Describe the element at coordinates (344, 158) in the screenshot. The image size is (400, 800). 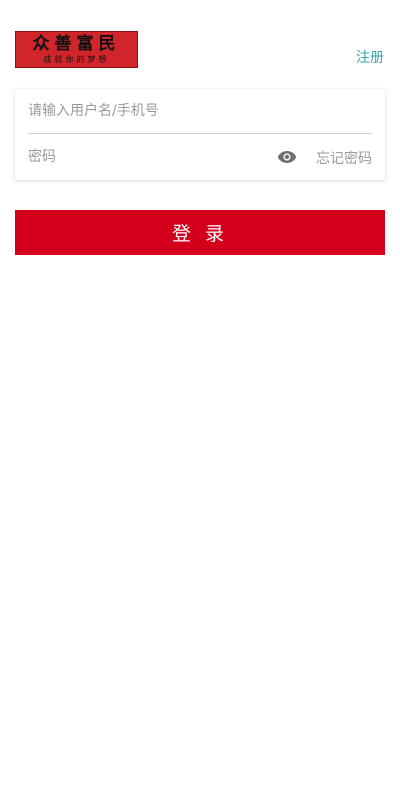
I see `forgot-password-link: 忘记密码` at that location.